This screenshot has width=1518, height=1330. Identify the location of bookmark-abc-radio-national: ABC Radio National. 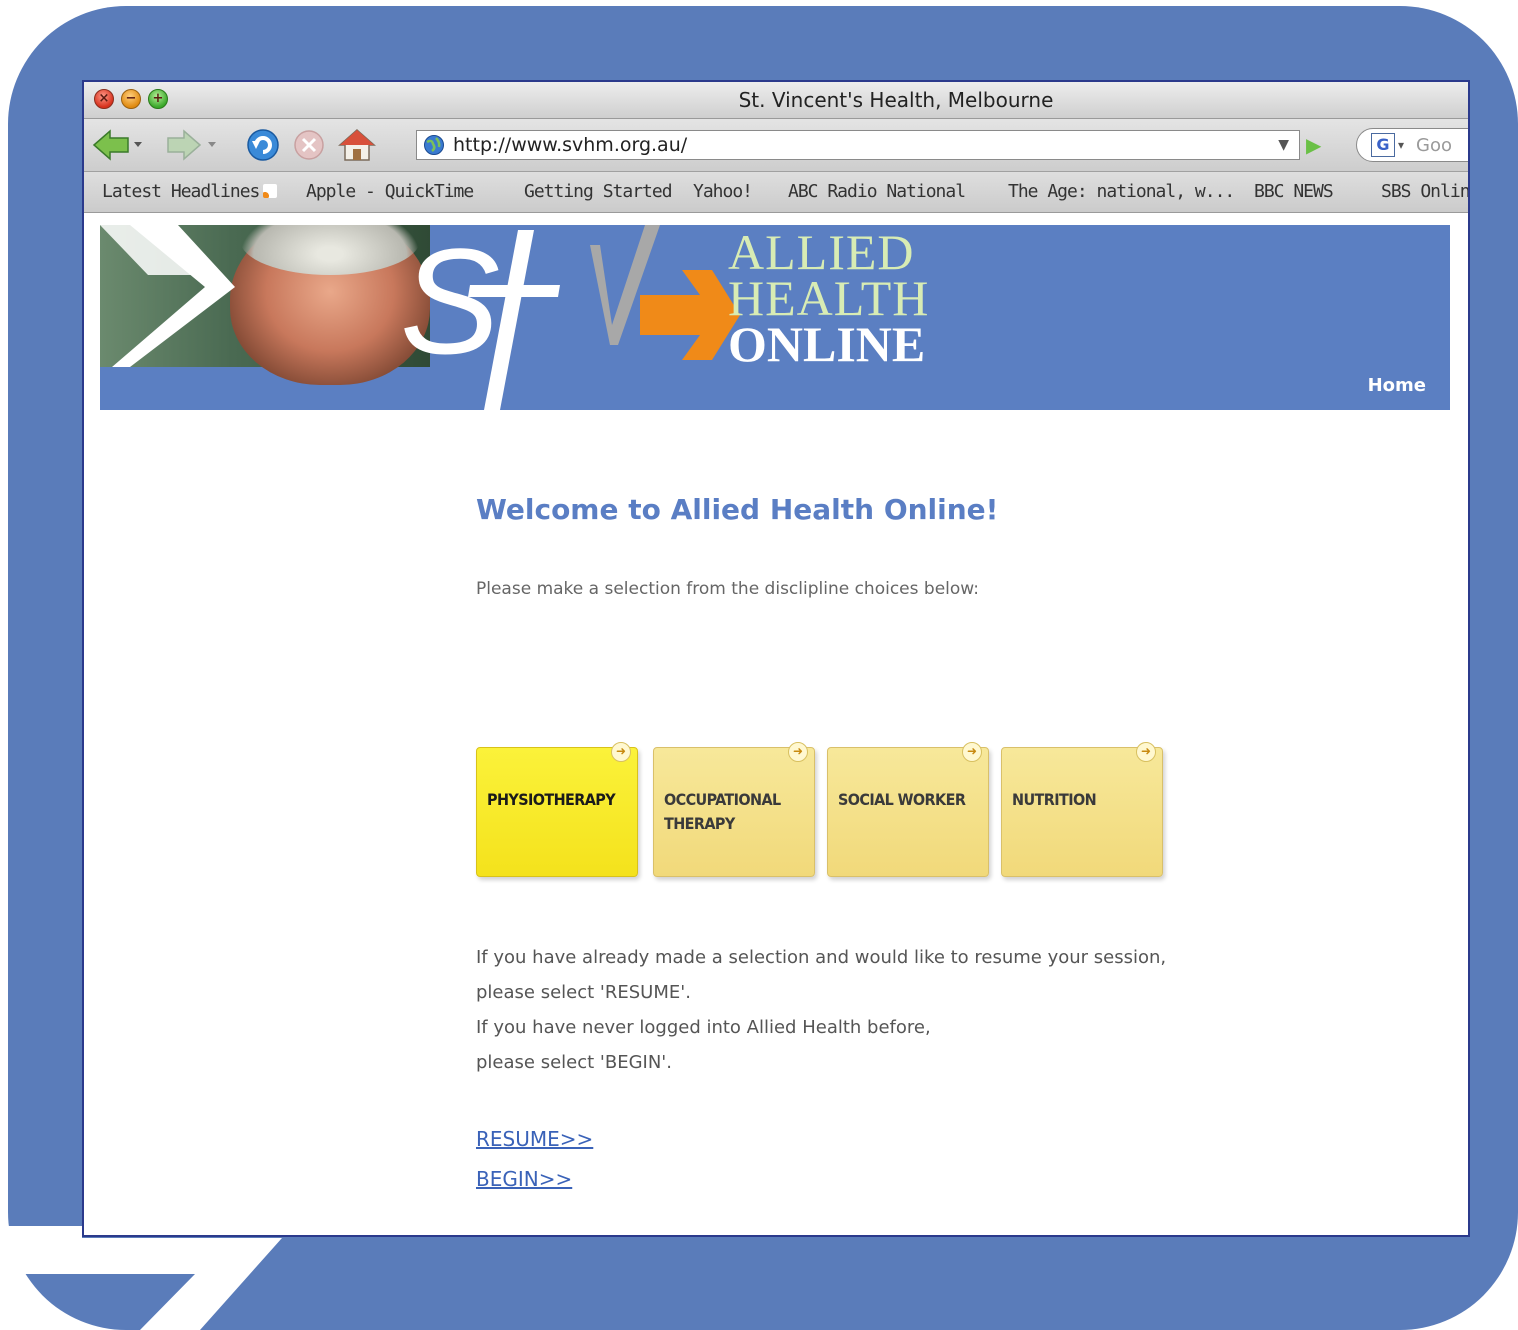
(877, 191).